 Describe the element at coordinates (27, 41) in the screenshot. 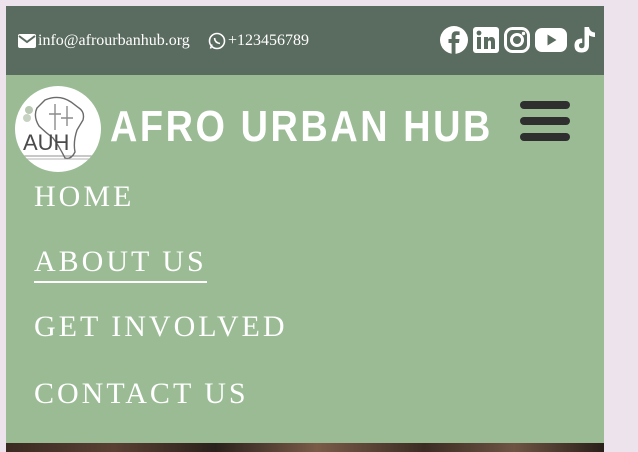

I see `envelope-icon` at that location.